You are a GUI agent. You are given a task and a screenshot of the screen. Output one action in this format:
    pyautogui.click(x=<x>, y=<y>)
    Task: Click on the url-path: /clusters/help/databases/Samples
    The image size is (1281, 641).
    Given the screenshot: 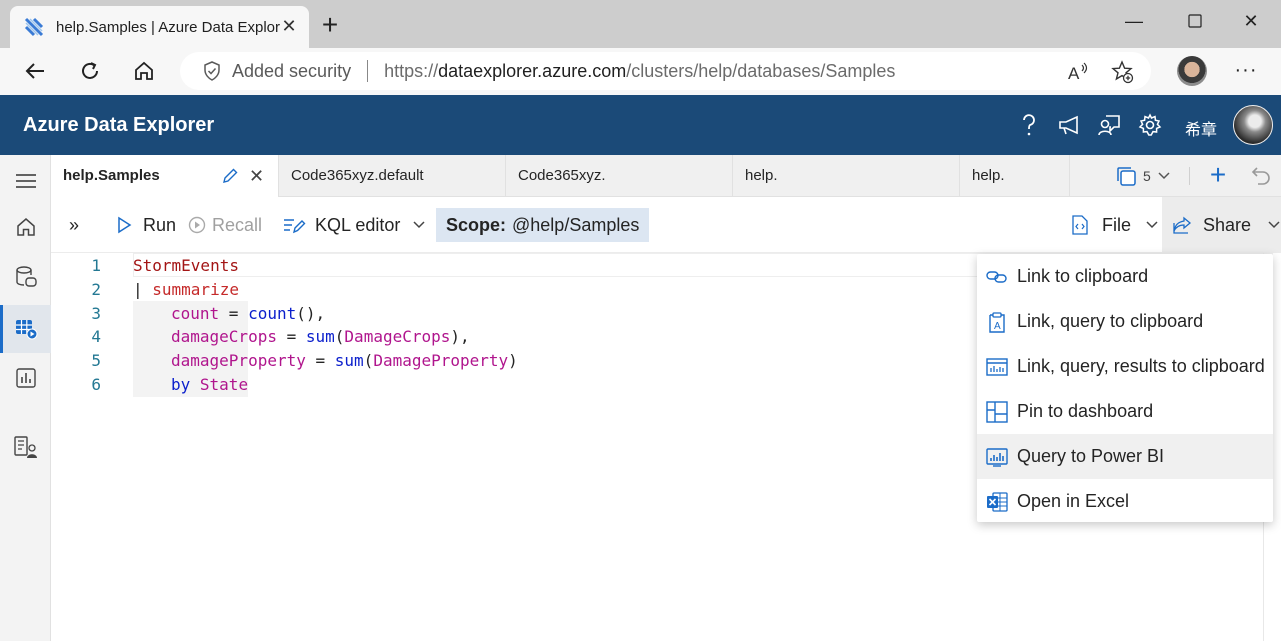 What is the action you would take?
    pyautogui.click(x=761, y=70)
    